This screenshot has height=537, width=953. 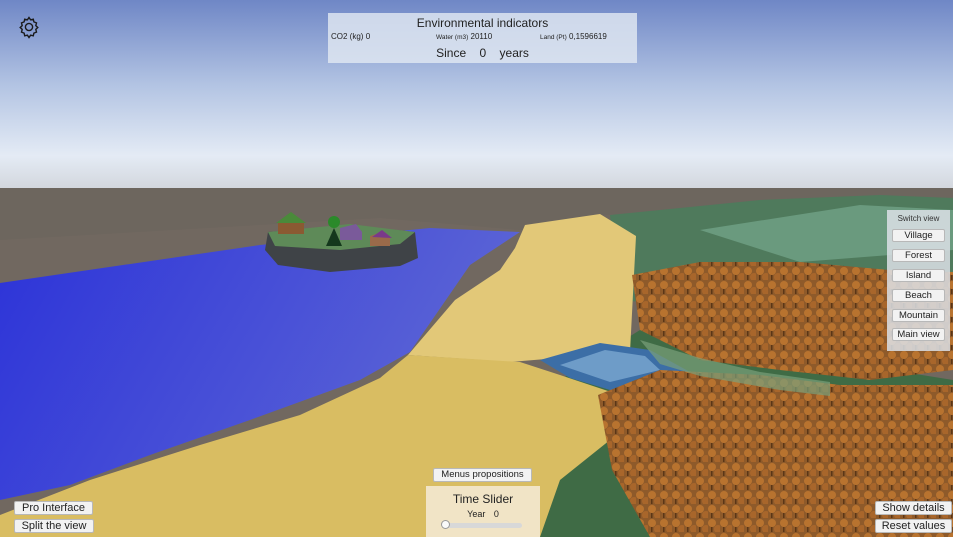 What do you see at coordinates (476, 514) in the screenshot?
I see `year-label: Year` at bounding box center [476, 514].